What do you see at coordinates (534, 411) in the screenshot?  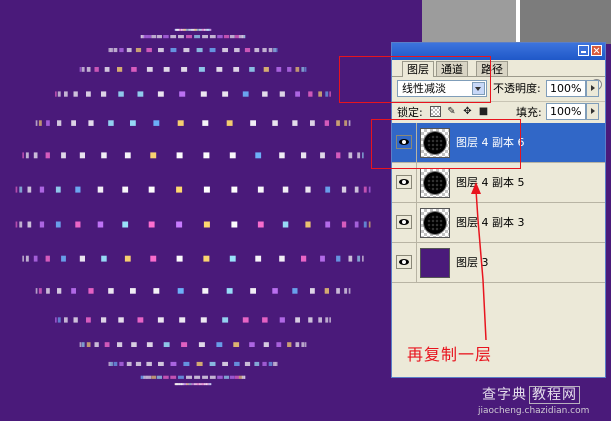 I see `watermark-url: jiaocheng.chazidian.com` at bounding box center [534, 411].